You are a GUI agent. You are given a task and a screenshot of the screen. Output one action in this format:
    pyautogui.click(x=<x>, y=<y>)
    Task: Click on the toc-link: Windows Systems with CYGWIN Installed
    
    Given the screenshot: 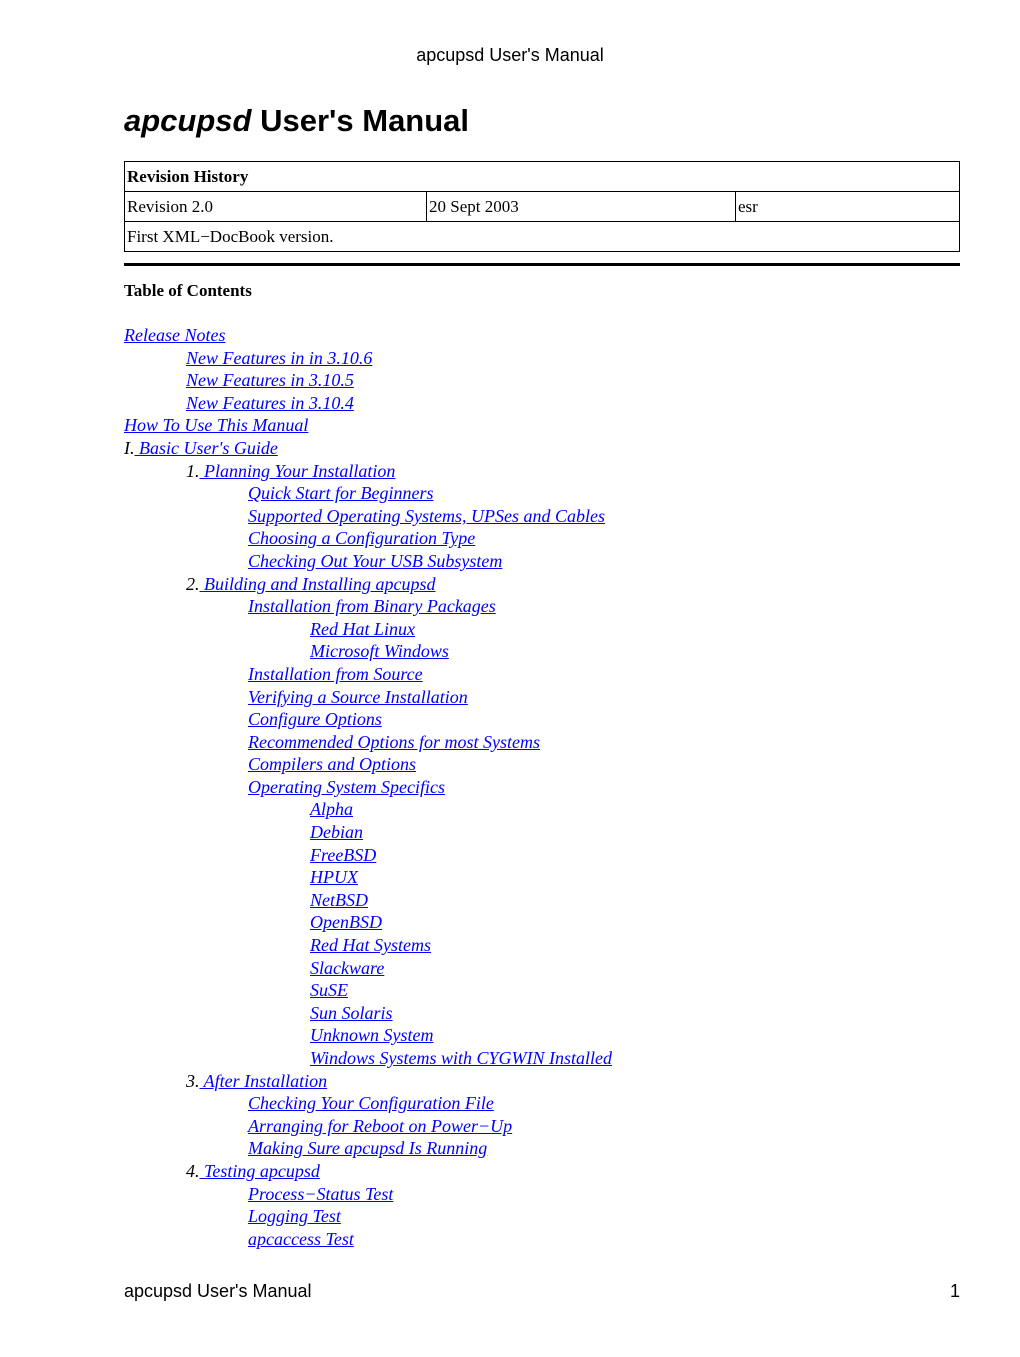 What is the action you would take?
    pyautogui.click(x=461, y=1058)
    